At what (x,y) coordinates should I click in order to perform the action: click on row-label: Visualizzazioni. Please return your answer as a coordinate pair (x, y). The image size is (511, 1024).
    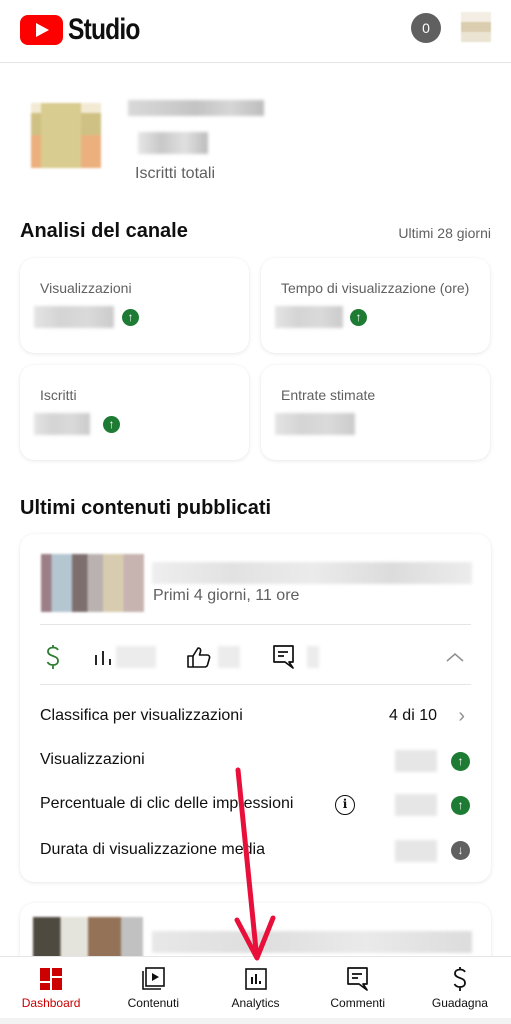
    Looking at the image, I should click on (92, 759).